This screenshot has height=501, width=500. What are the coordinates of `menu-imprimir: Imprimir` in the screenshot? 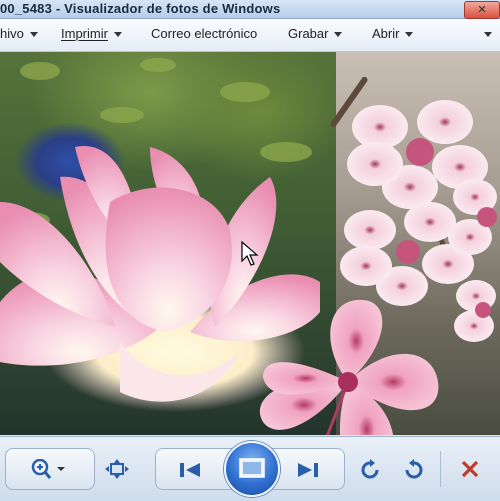 It's located at (91, 35).